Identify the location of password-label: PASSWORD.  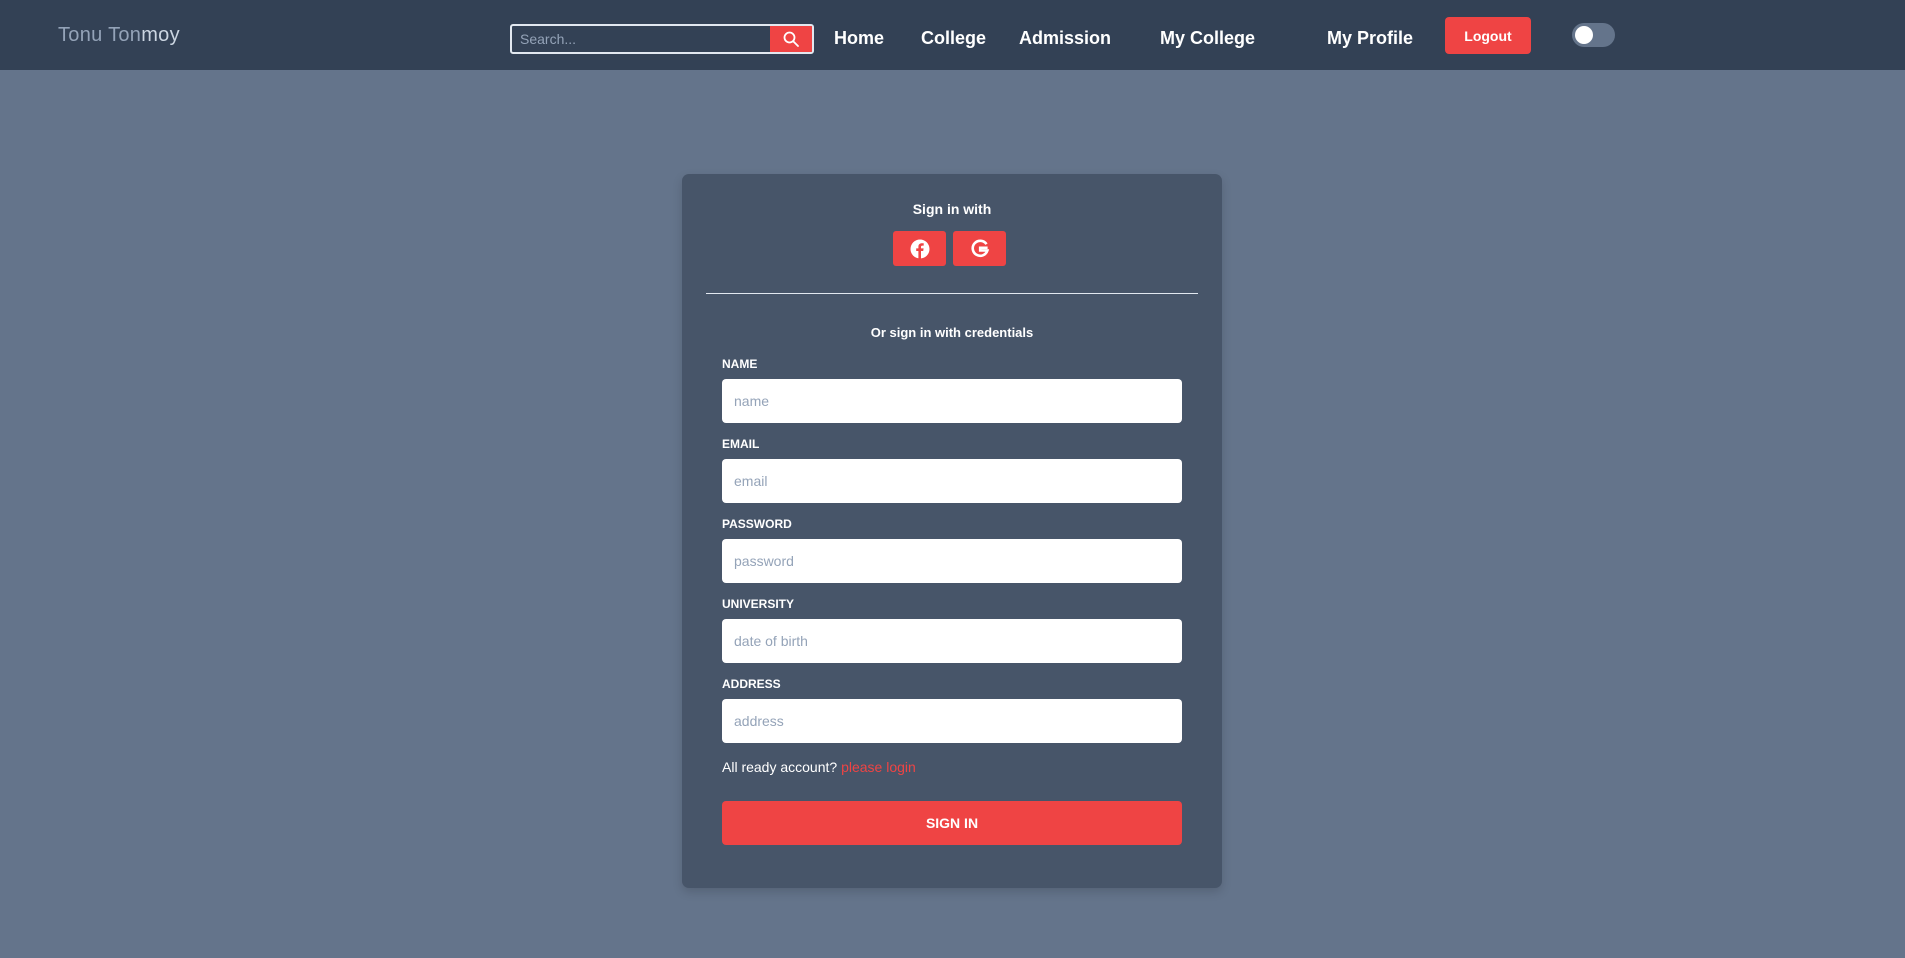
(757, 524).